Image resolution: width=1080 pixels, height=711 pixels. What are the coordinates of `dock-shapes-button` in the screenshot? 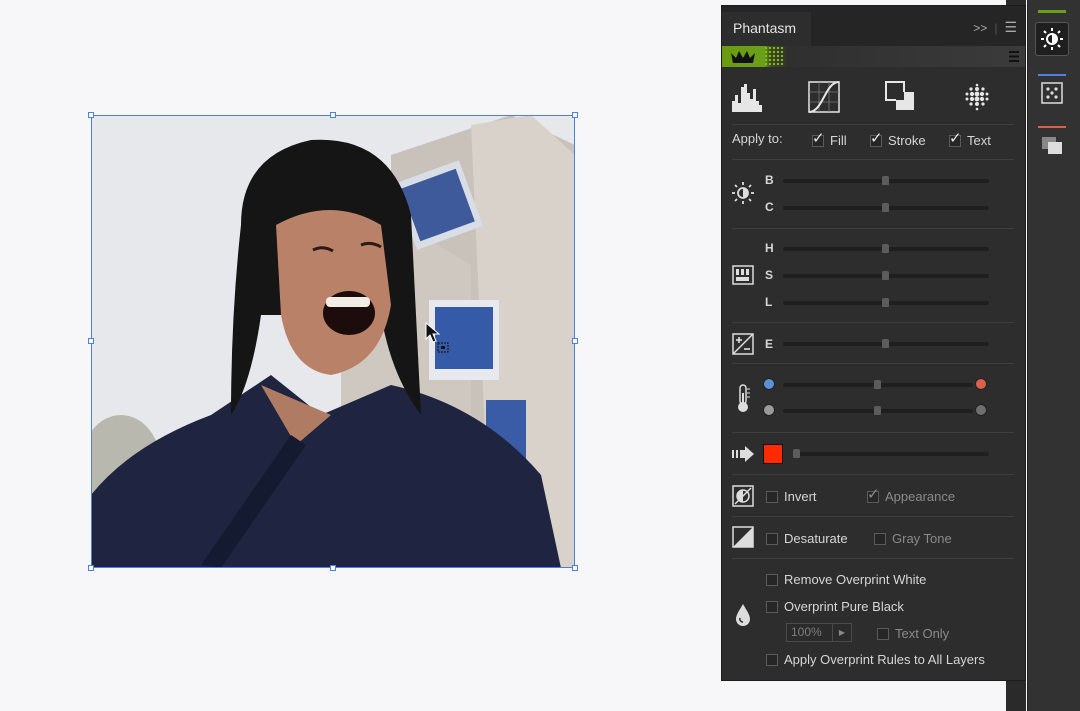 It's located at (1052, 145).